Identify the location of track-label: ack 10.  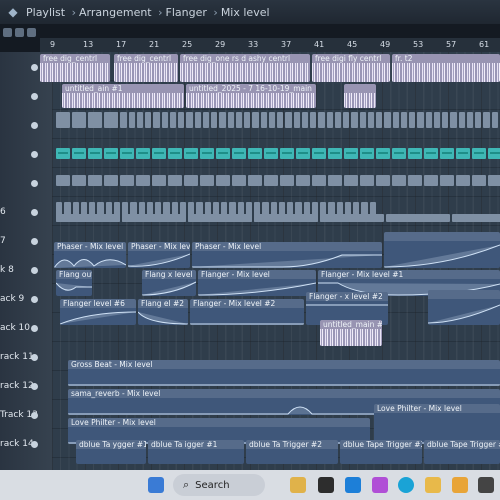
(15, 328).